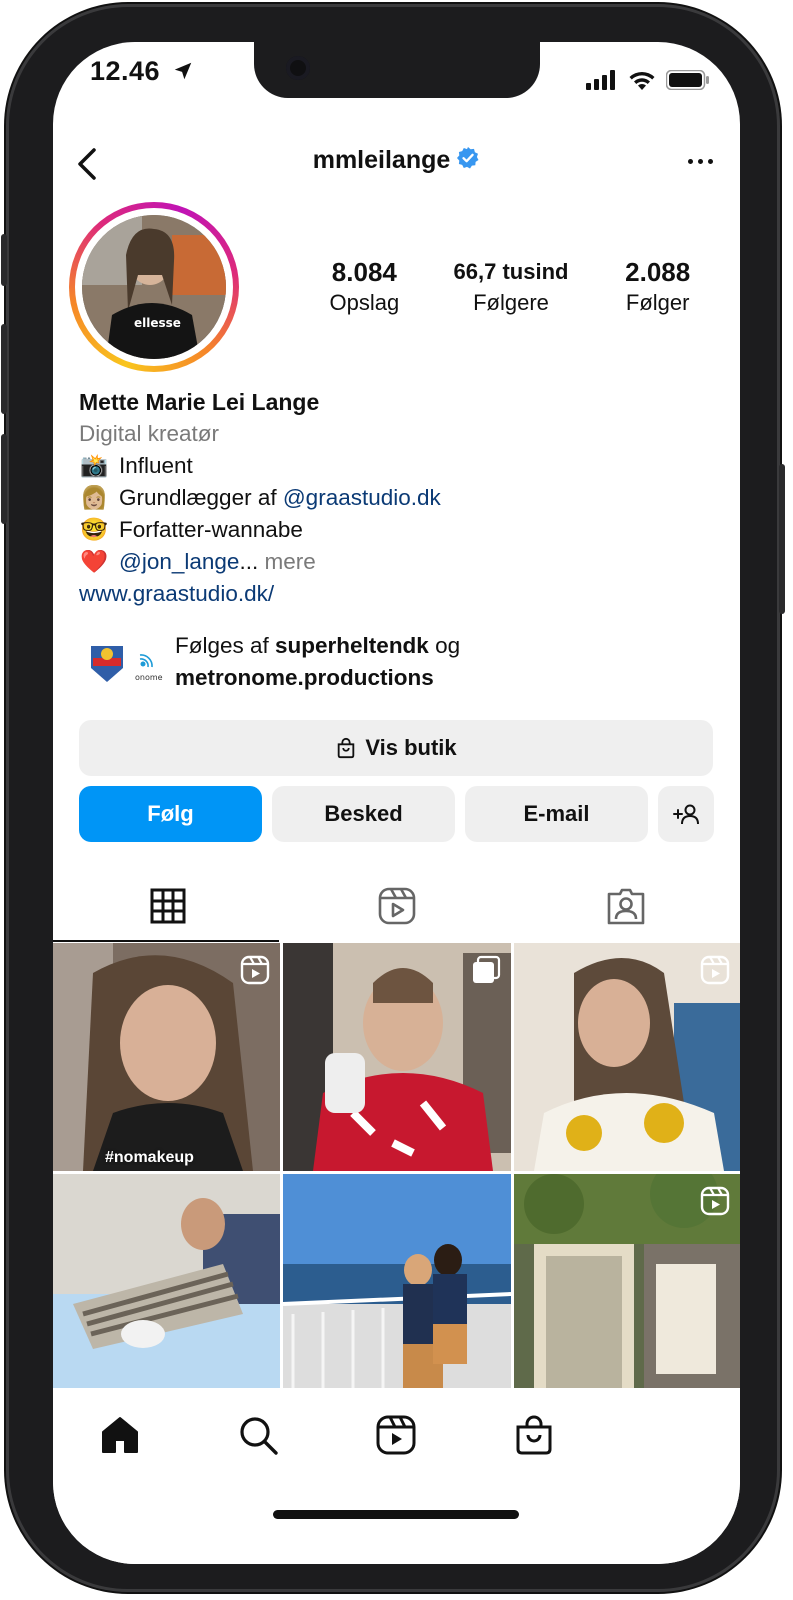 The height and width of the screenshot is (1600, 793). I want to click on home-indicator, so click(396, 1514).